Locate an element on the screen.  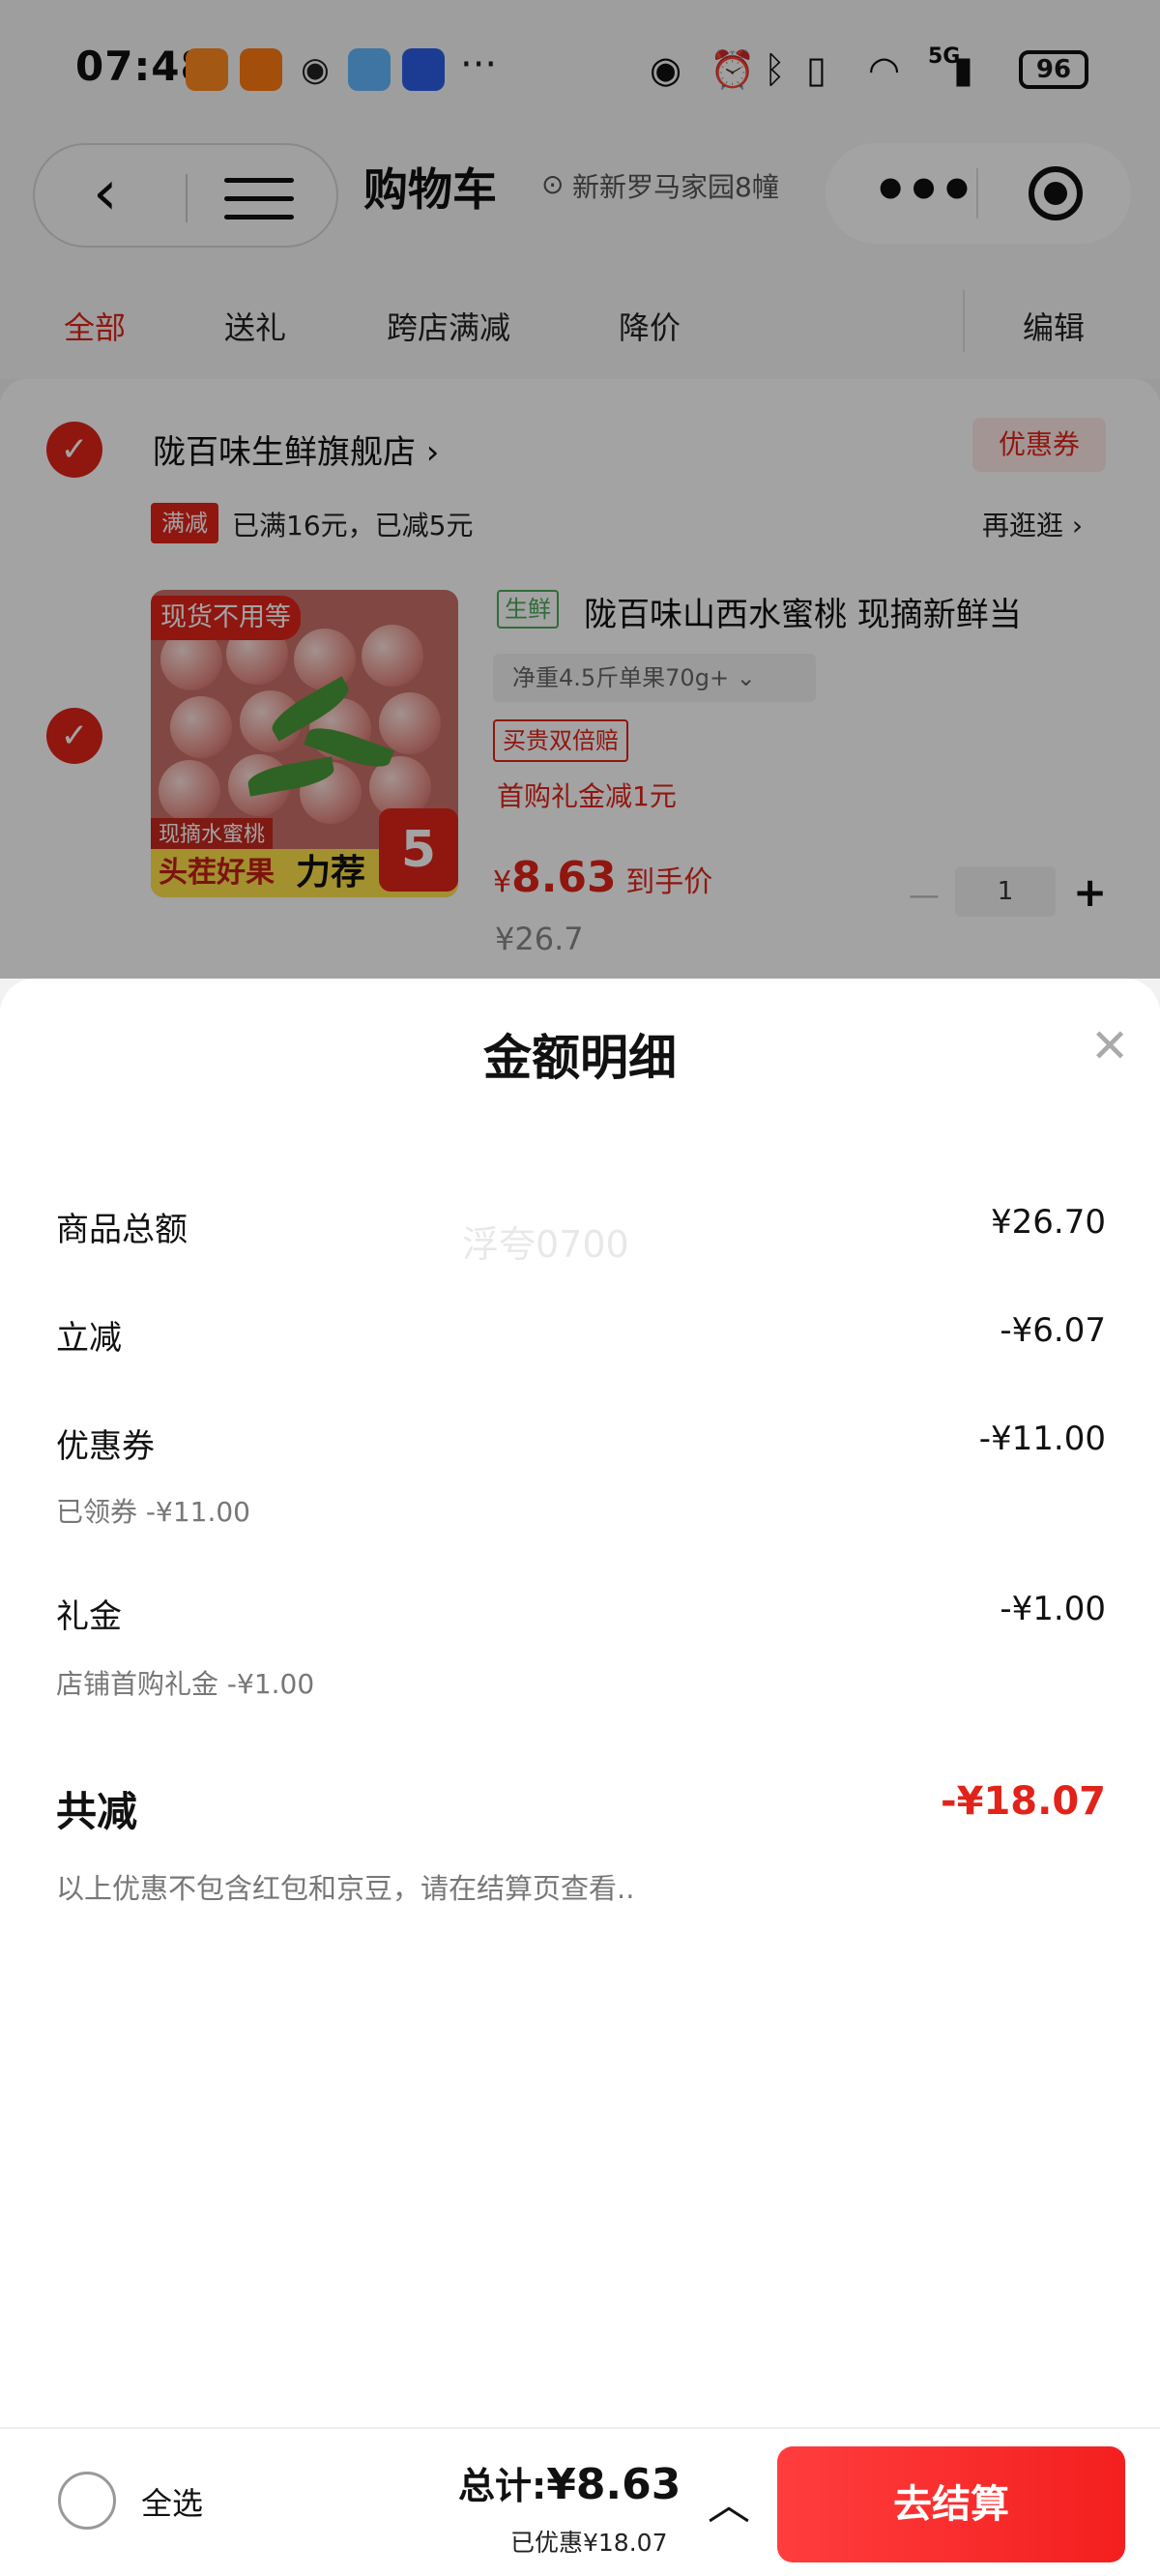
gift-label: 礼金 is located at coordinates (89, 1616).